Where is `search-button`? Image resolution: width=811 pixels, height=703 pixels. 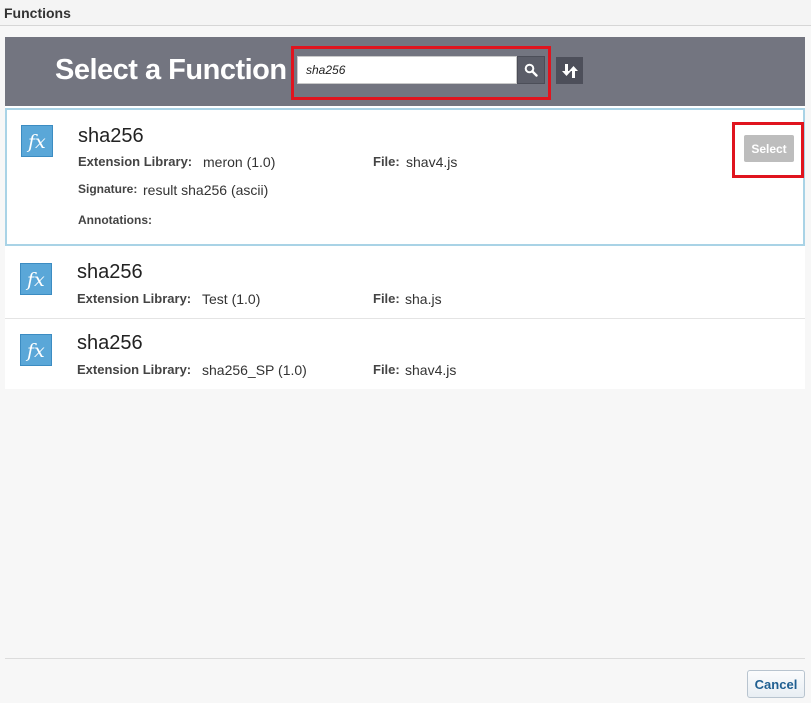
search-button is located at coordinates (531, 70).